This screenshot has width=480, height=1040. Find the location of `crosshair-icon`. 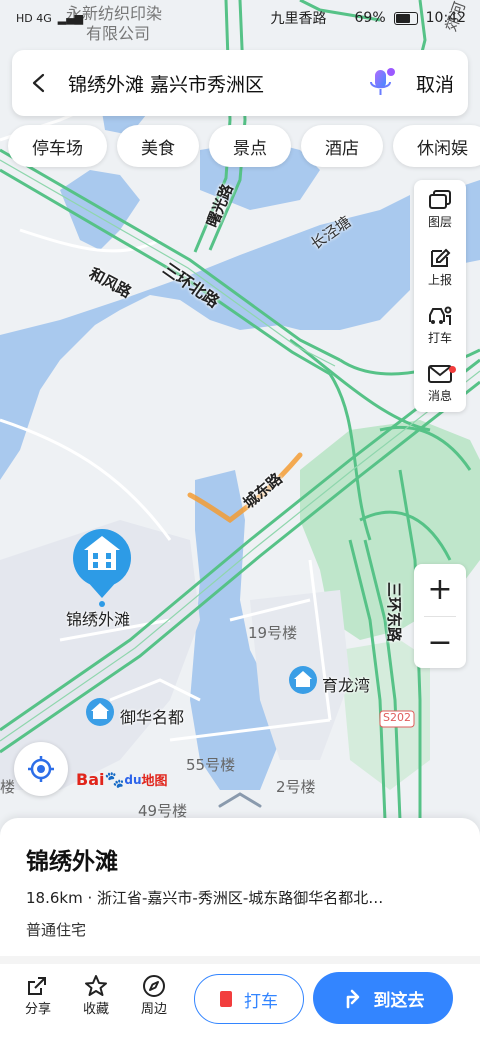

crosshair-icon is located at coordinates (41, 769).